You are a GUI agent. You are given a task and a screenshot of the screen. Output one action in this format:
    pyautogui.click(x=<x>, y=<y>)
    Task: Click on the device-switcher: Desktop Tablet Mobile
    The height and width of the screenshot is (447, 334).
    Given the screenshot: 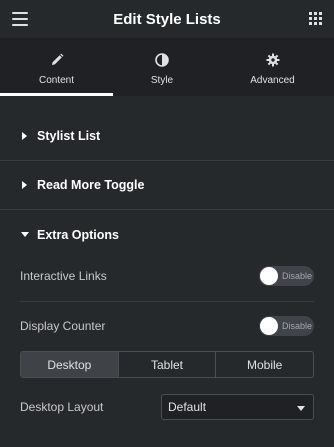 What is the action you would take?
    pyautogui.click(x=167, y=364)
    